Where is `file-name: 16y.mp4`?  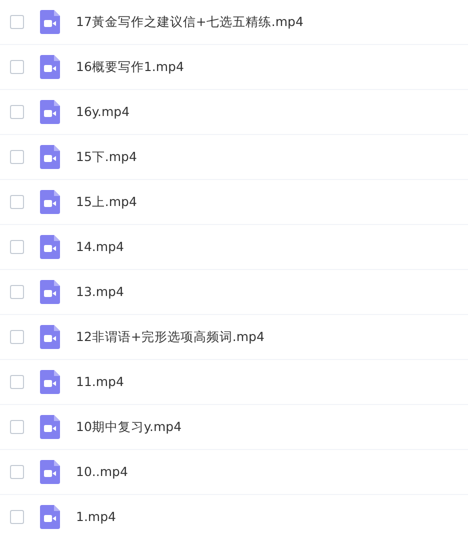
file-name: 16y.mp4 is located at coordinates (103, 112).